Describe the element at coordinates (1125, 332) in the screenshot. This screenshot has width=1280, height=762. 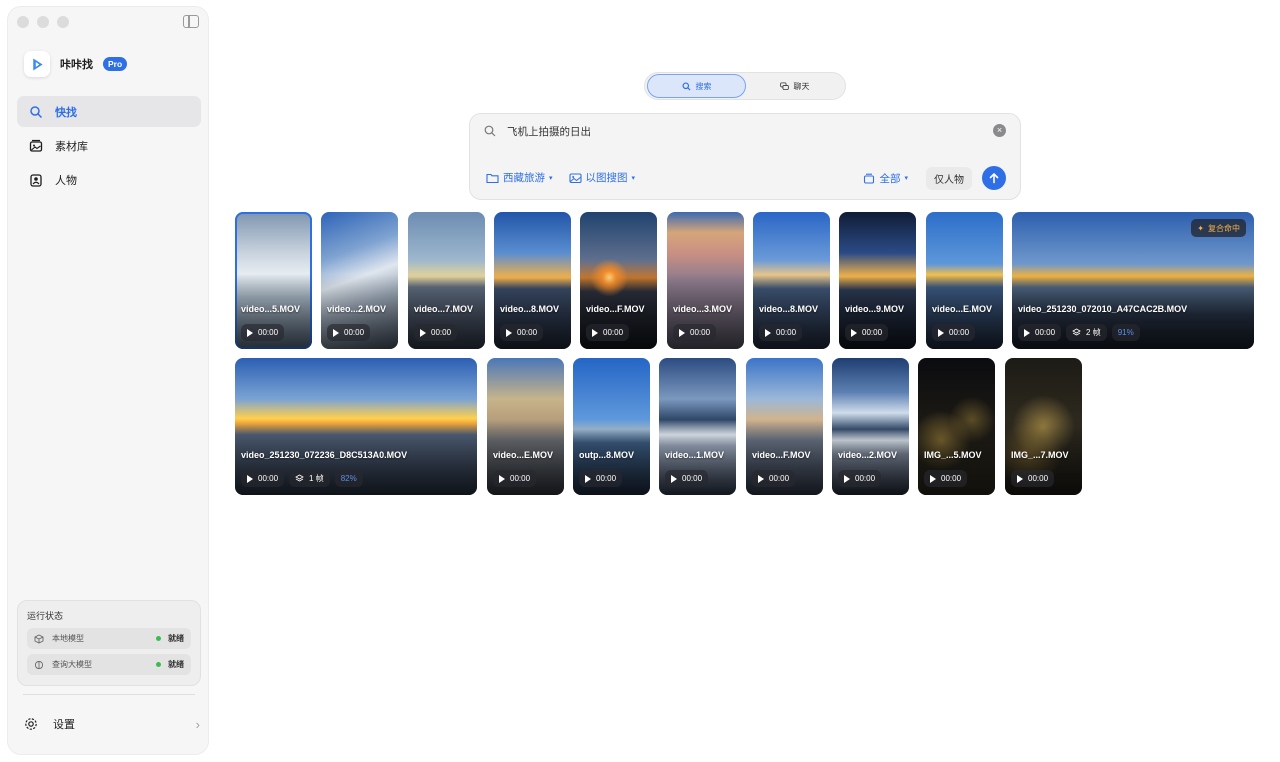
I see `match-score: 91%` at that location.